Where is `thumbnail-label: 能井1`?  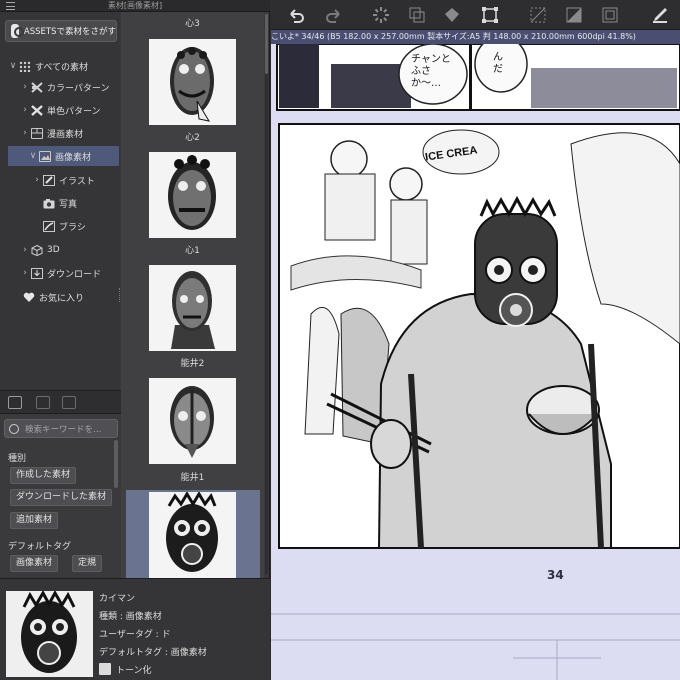 thumbnail-label: 能井1 is located at coordinates (192, 478).